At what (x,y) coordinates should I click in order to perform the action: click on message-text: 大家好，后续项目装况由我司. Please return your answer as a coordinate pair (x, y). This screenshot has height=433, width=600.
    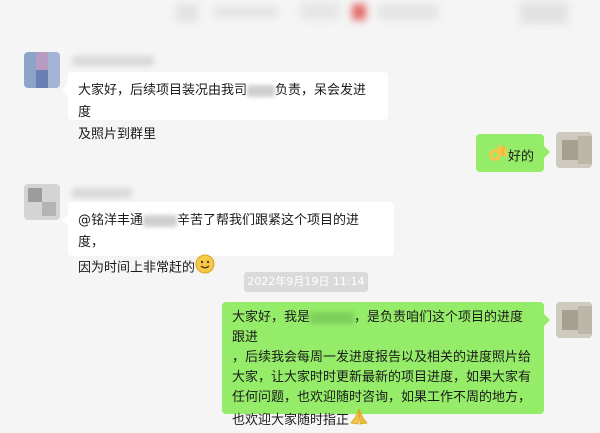
    Looking at the image, I should click on (163, 90).